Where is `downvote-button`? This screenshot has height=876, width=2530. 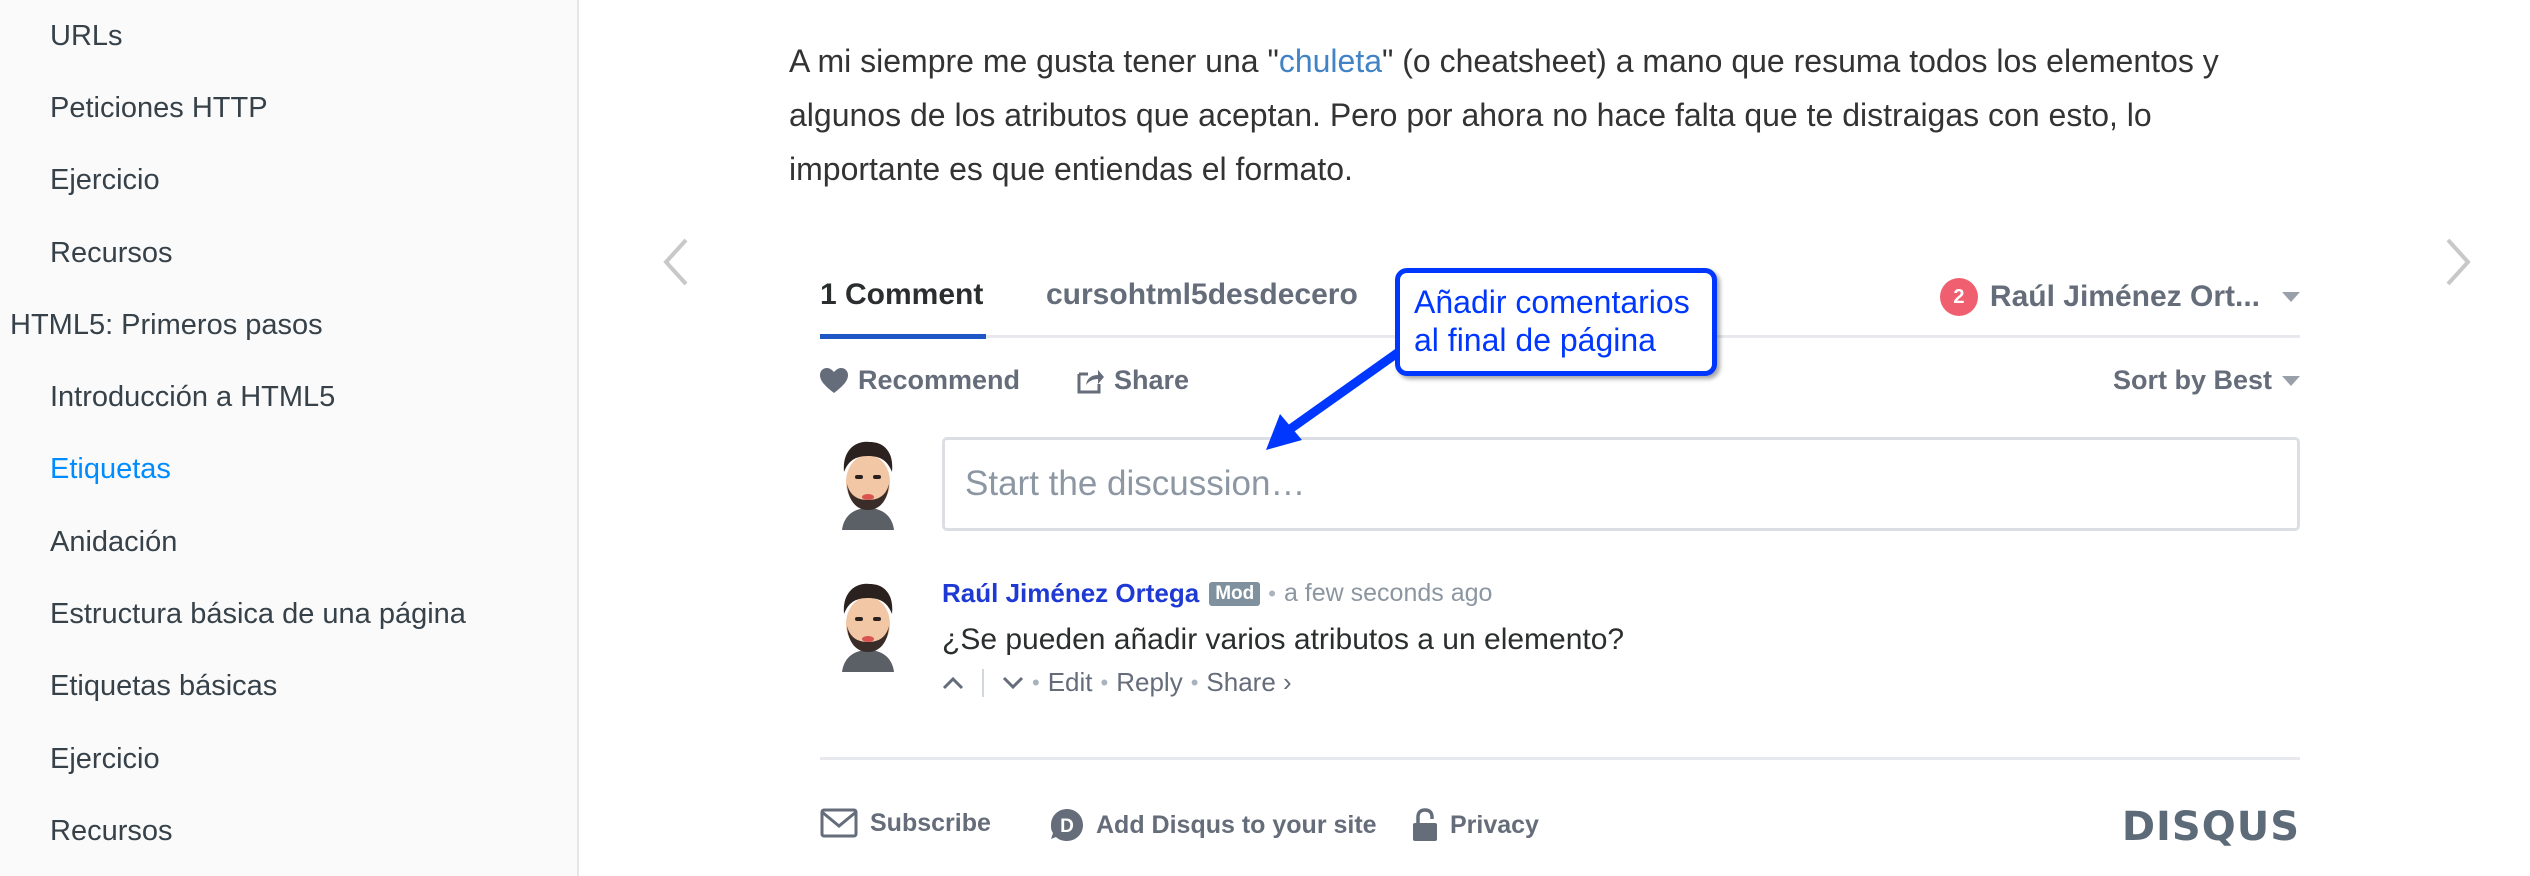 downvote-button is located at coordinates (1013, 683).